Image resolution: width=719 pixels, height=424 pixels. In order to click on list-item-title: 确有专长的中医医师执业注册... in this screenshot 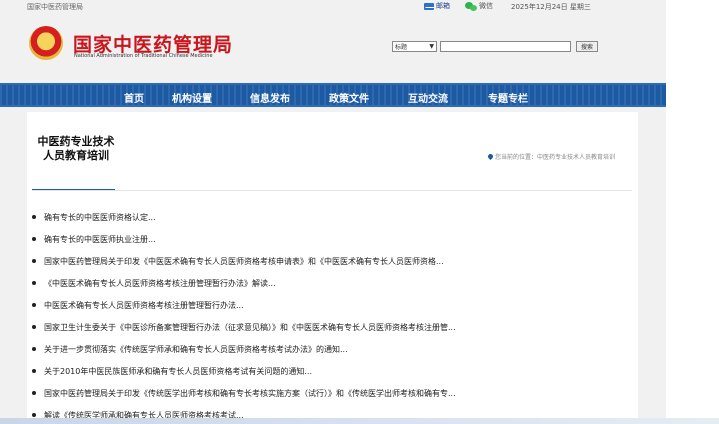, I will do `click(100, 239)`.